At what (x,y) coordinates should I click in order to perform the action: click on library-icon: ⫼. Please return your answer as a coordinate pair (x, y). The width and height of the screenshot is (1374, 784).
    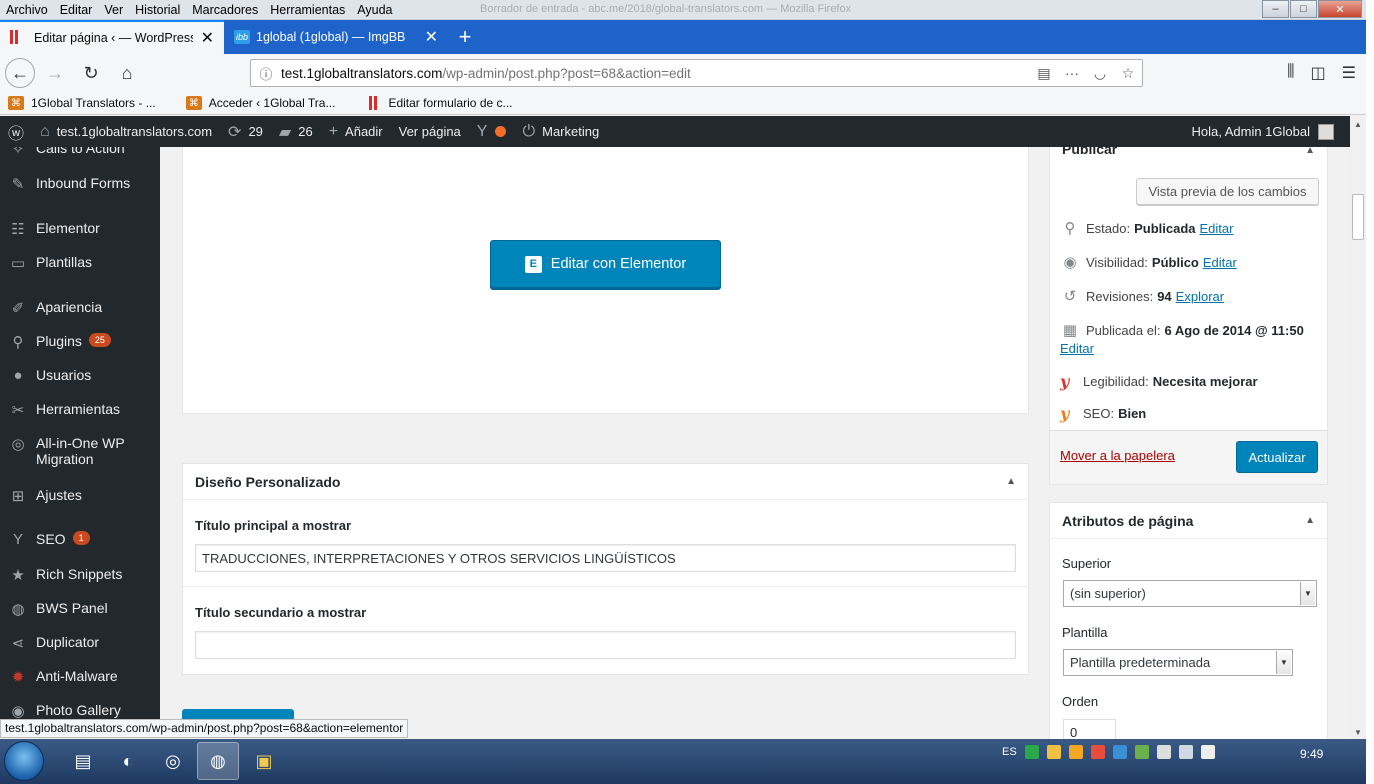
    Looking at the image, I should click on (1290, 73).